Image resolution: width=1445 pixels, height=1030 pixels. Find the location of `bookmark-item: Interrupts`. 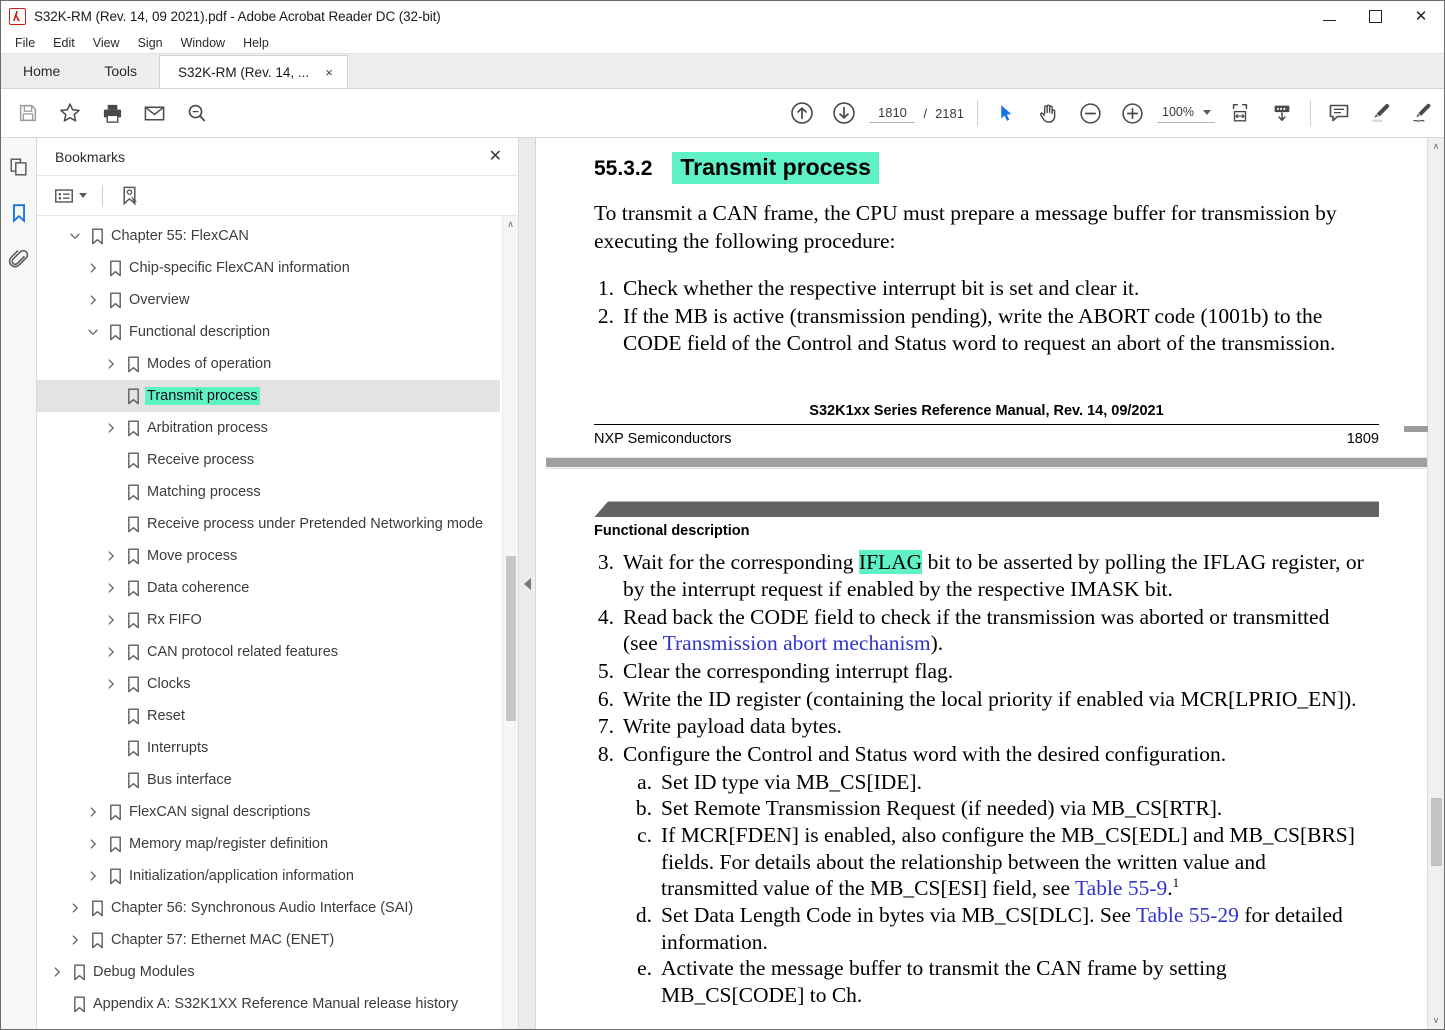

bookmark-item: Interrupts is located at coordinates (268, 748).